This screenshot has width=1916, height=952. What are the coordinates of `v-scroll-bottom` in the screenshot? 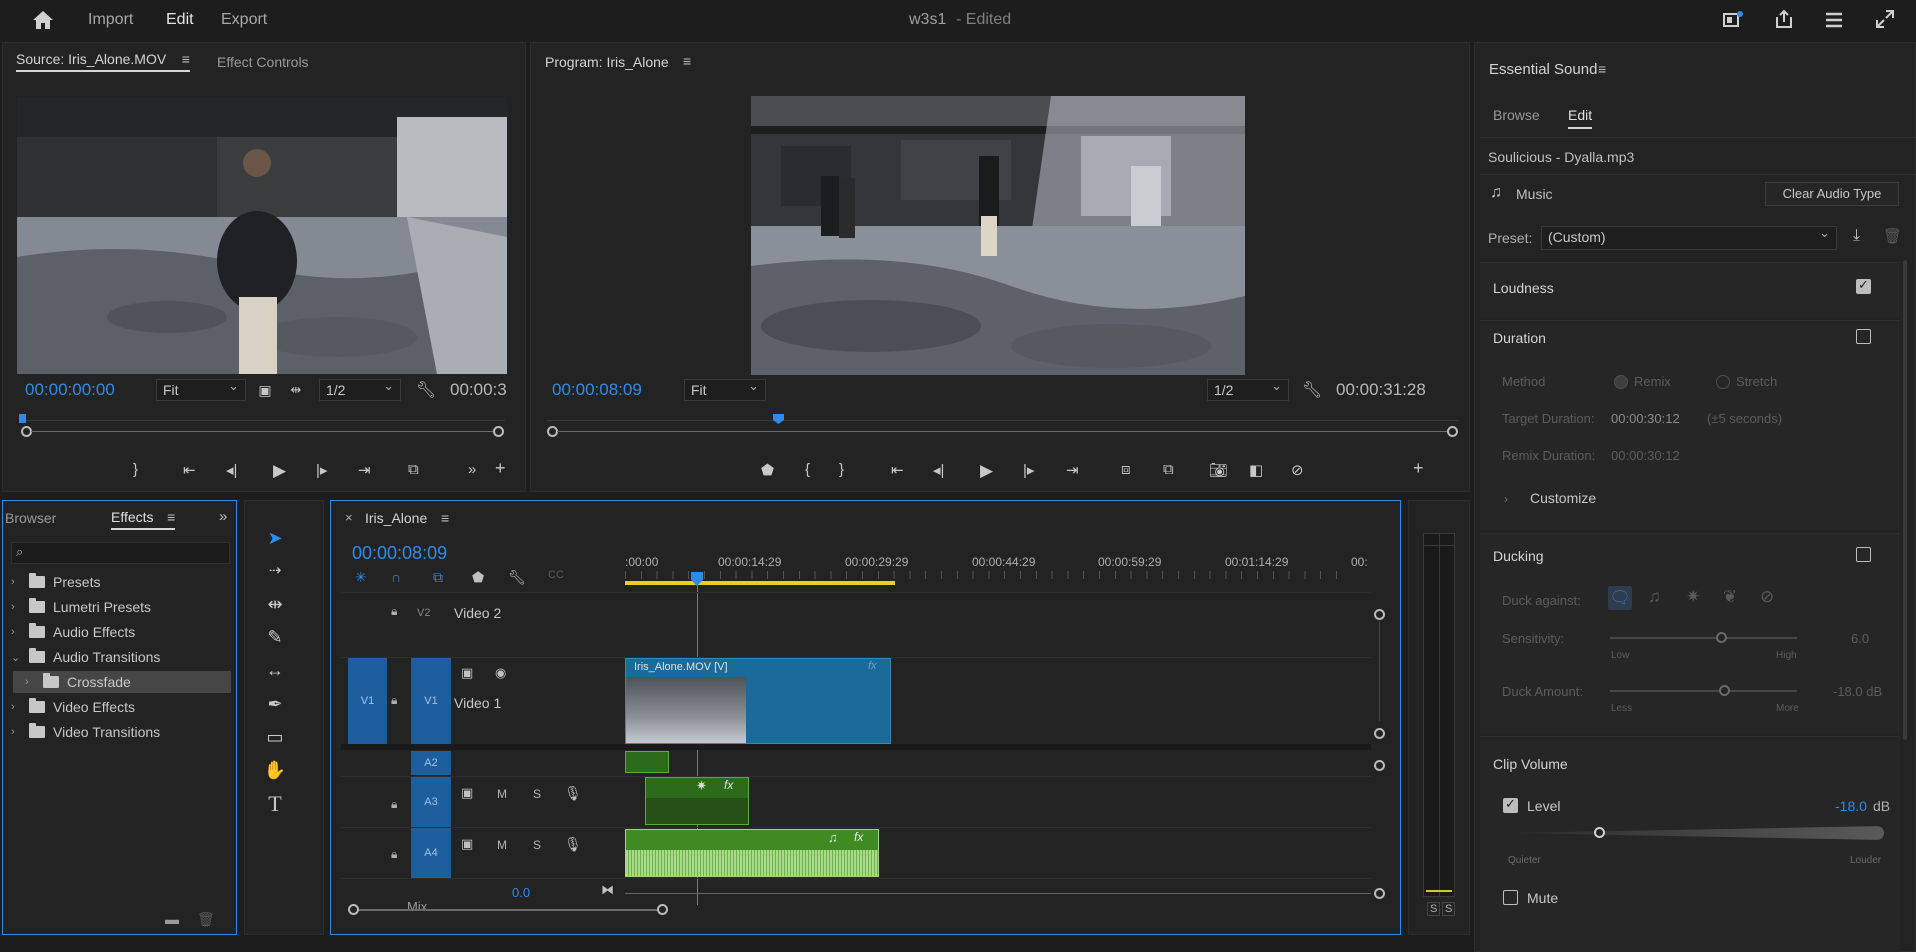 It's located at (1379, 733).